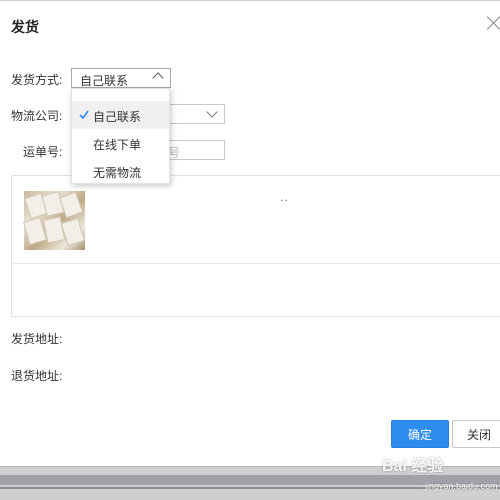  Describe the element at coordinates (158, 78) in the screenshot. I see `chevron-up-icon` at that location.